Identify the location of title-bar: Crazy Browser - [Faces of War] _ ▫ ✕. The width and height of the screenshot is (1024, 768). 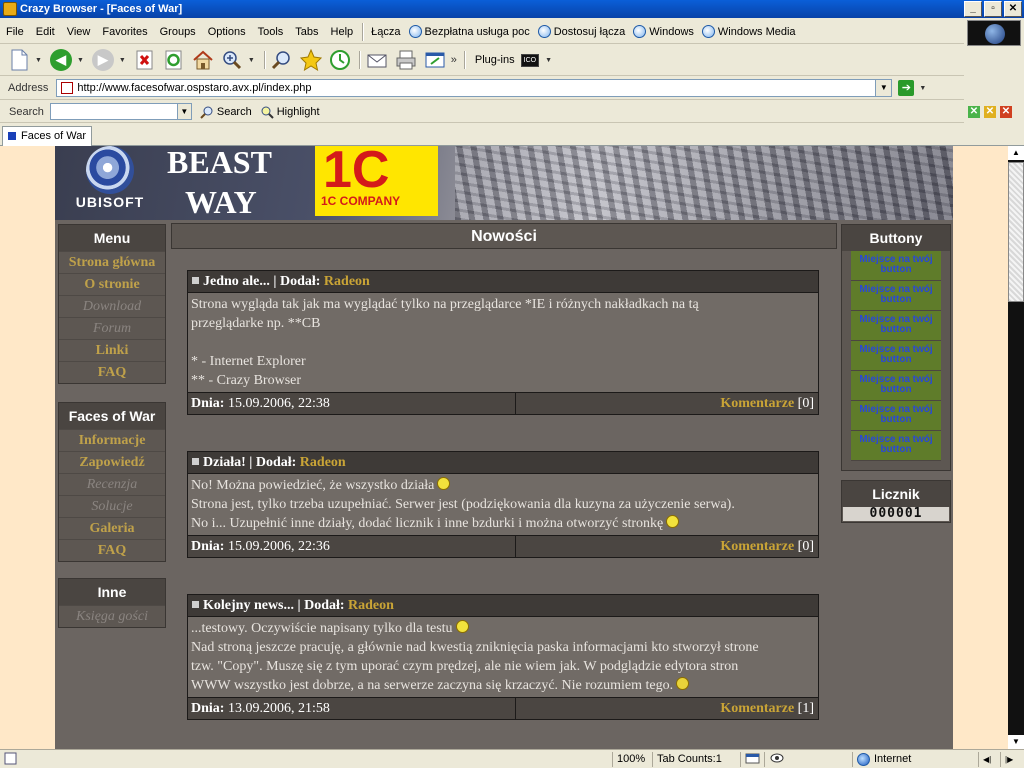
(512, 9).